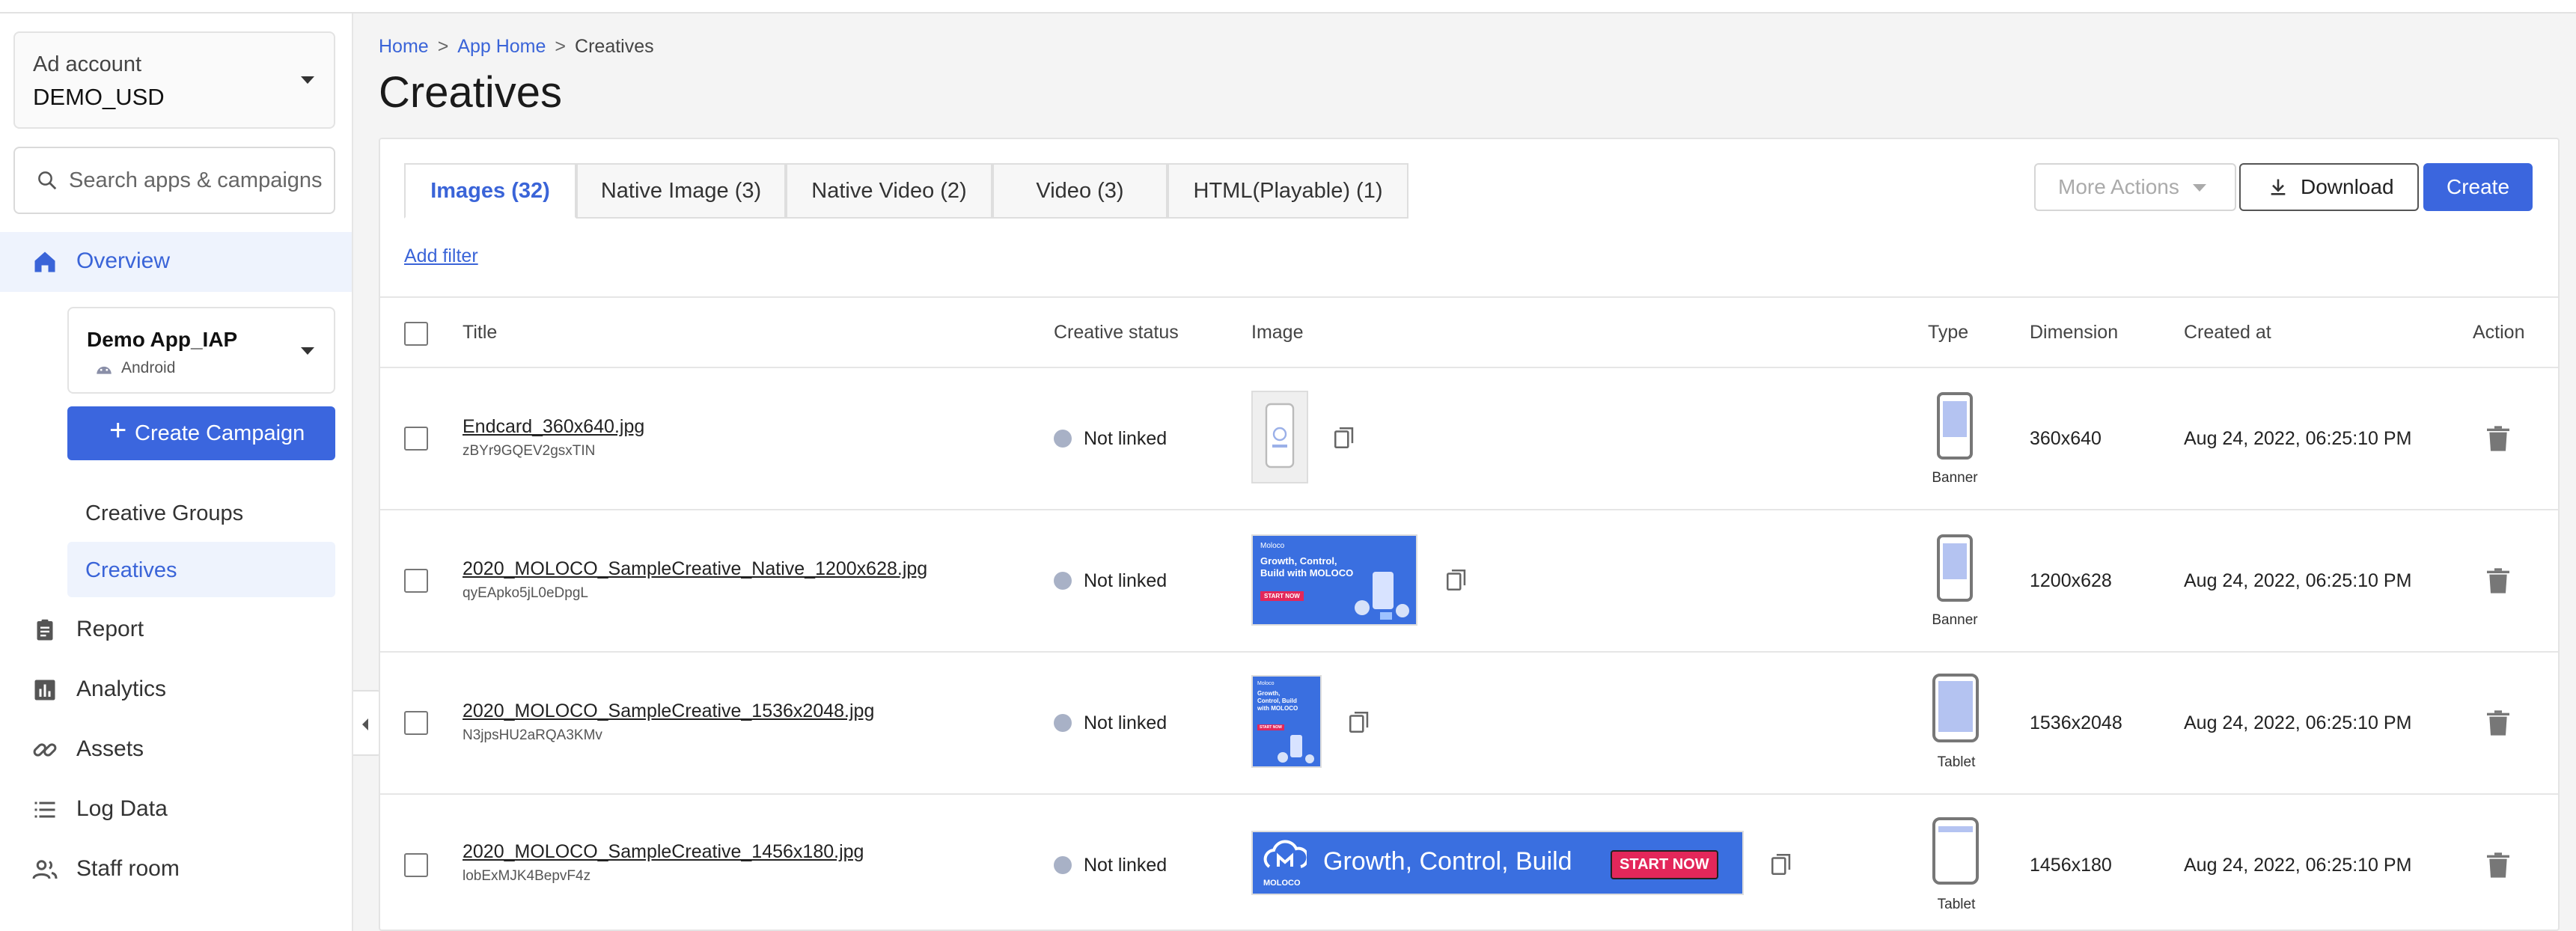  What do you see at coordinates (1277, 332) in the screenshot?
I see `column-image: Image` at bounding box center [1277, 332].